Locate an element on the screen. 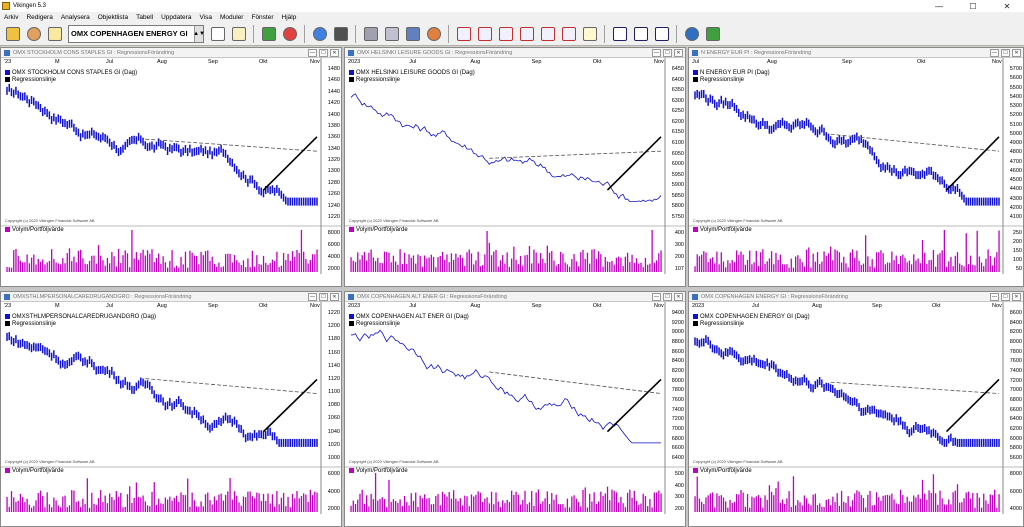 The height and width of the screenshot is (527, 1024). delete-button is located at coordinates (289, 33).